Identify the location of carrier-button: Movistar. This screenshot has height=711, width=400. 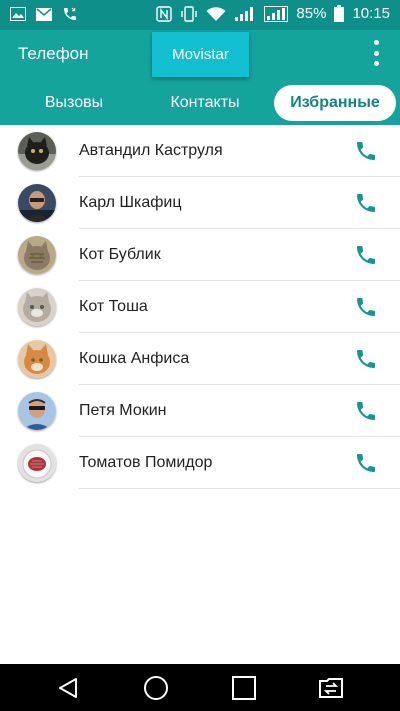
(200, 54).